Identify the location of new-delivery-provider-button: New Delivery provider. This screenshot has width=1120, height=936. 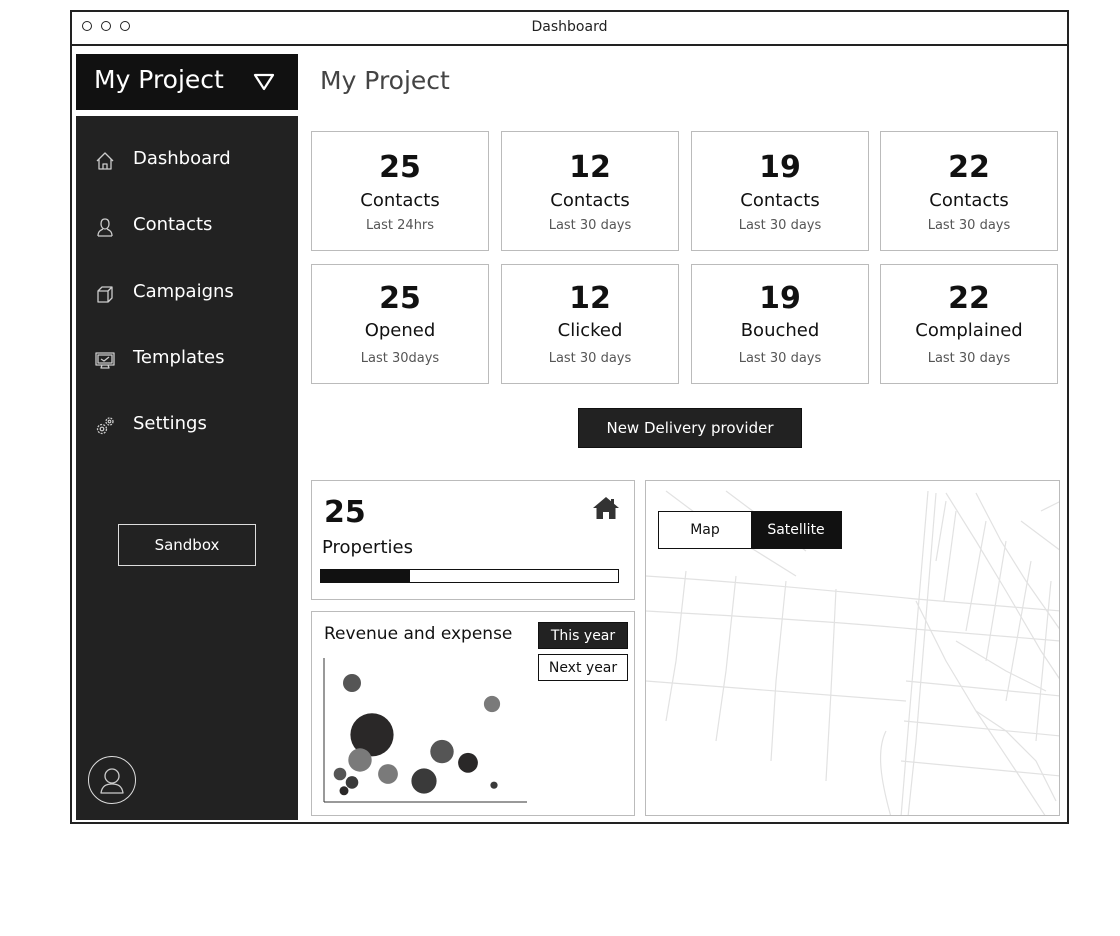
(690, 428).